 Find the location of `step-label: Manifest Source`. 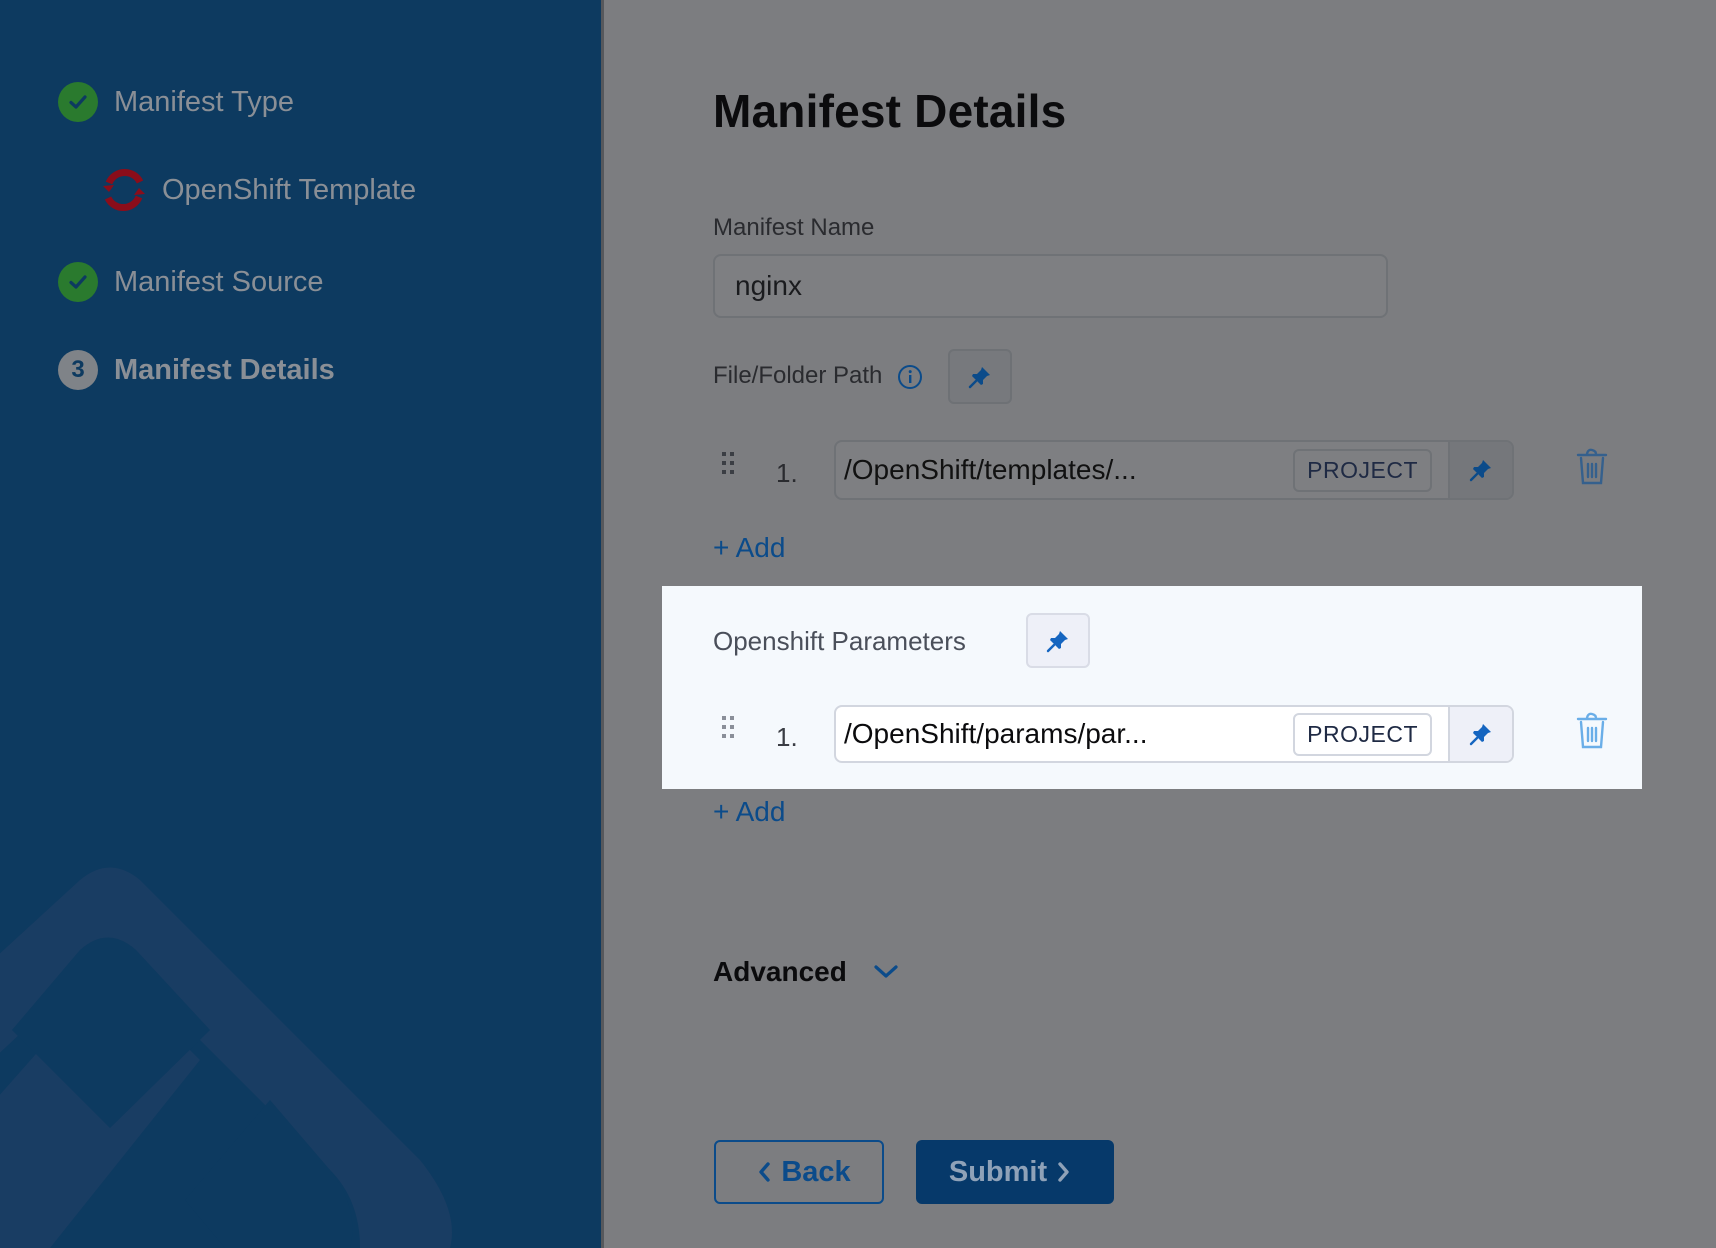

step-label: Manifest Source is located at coordinates (219, 281).